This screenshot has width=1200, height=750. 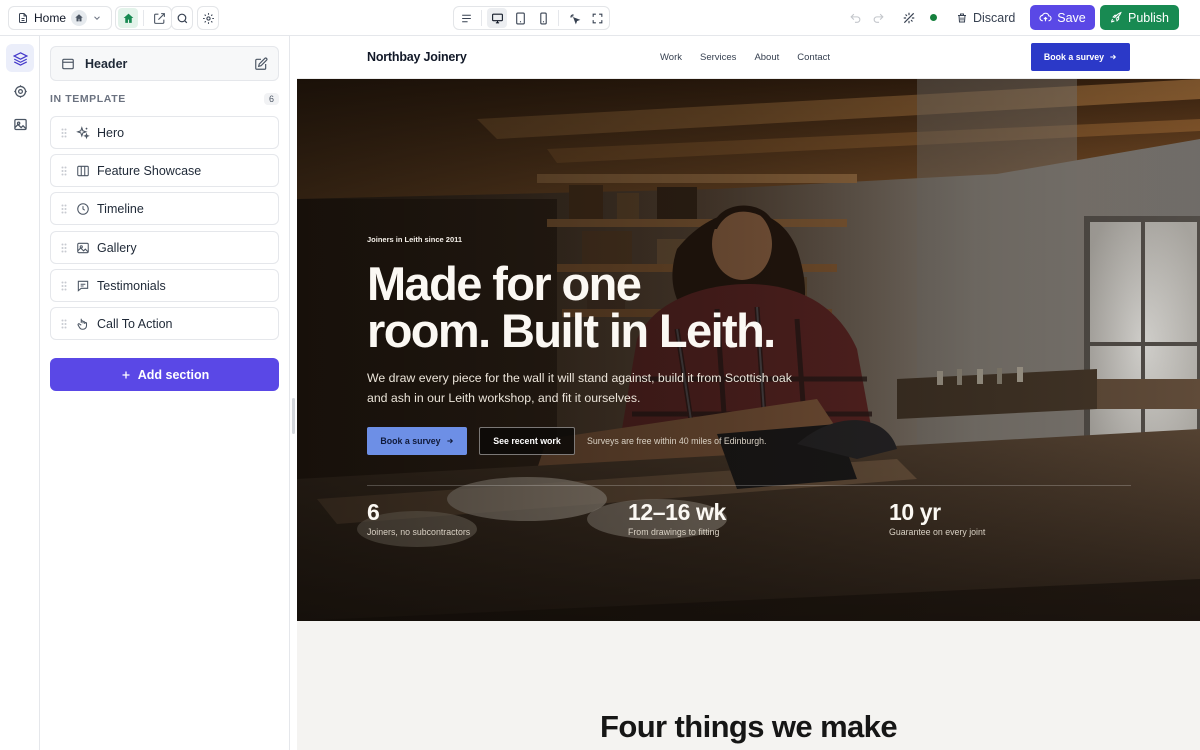 What do you see at coordinates (749, 485) in the screenshot?
I see `stats-divider` at bounding box center [749, 485].